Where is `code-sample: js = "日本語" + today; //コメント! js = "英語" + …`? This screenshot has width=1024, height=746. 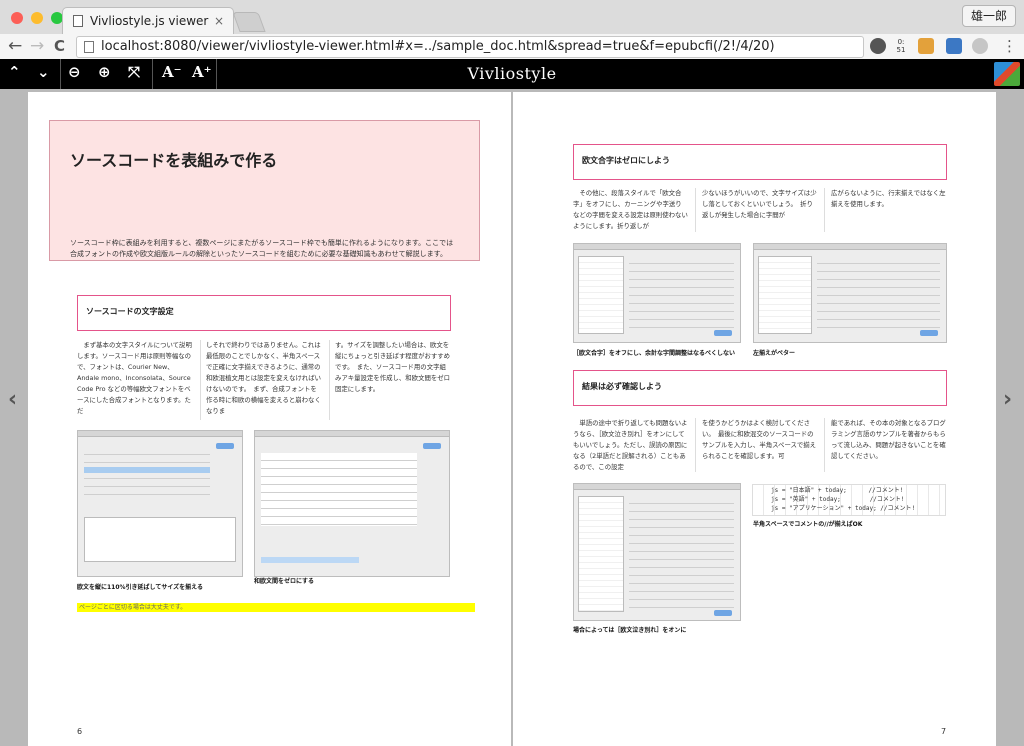
code-sample: js = "日本語" + today; //コメント! js = "英語" + … is located at coordinates (849, 500).